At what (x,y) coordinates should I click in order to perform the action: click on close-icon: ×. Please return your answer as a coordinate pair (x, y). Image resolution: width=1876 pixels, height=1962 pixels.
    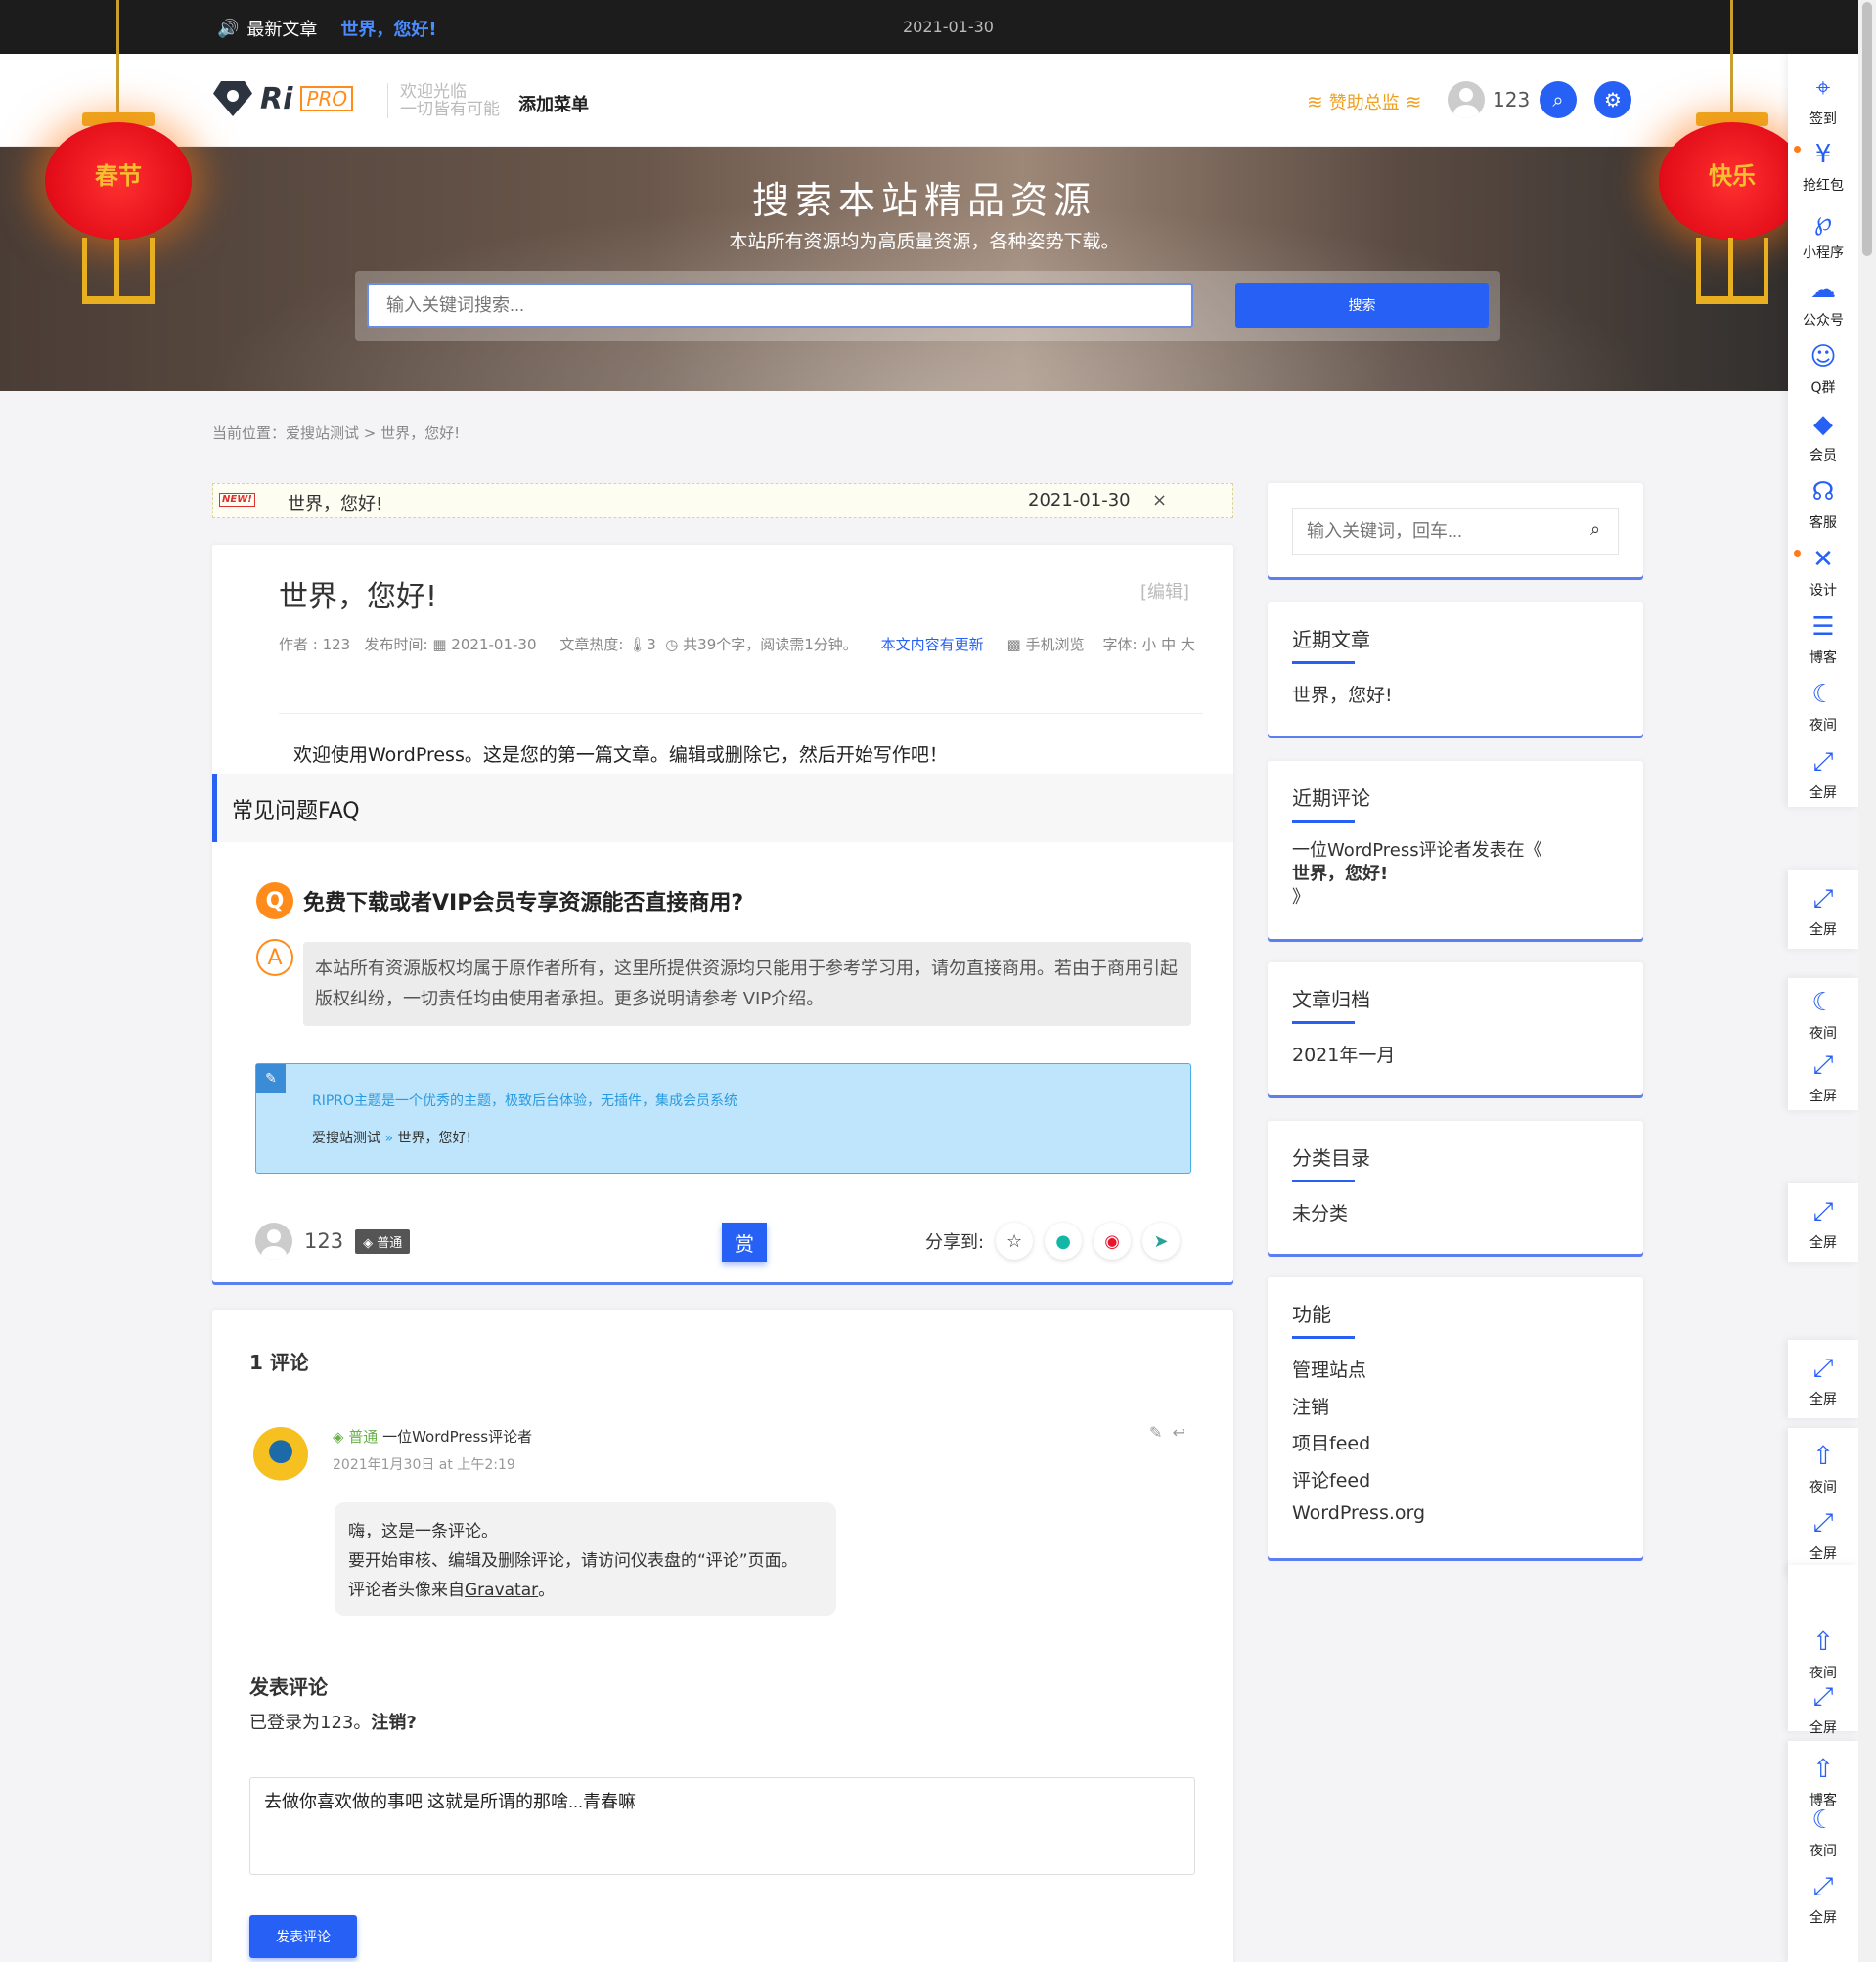
    Looking at the image, I should click on (1159, 500).